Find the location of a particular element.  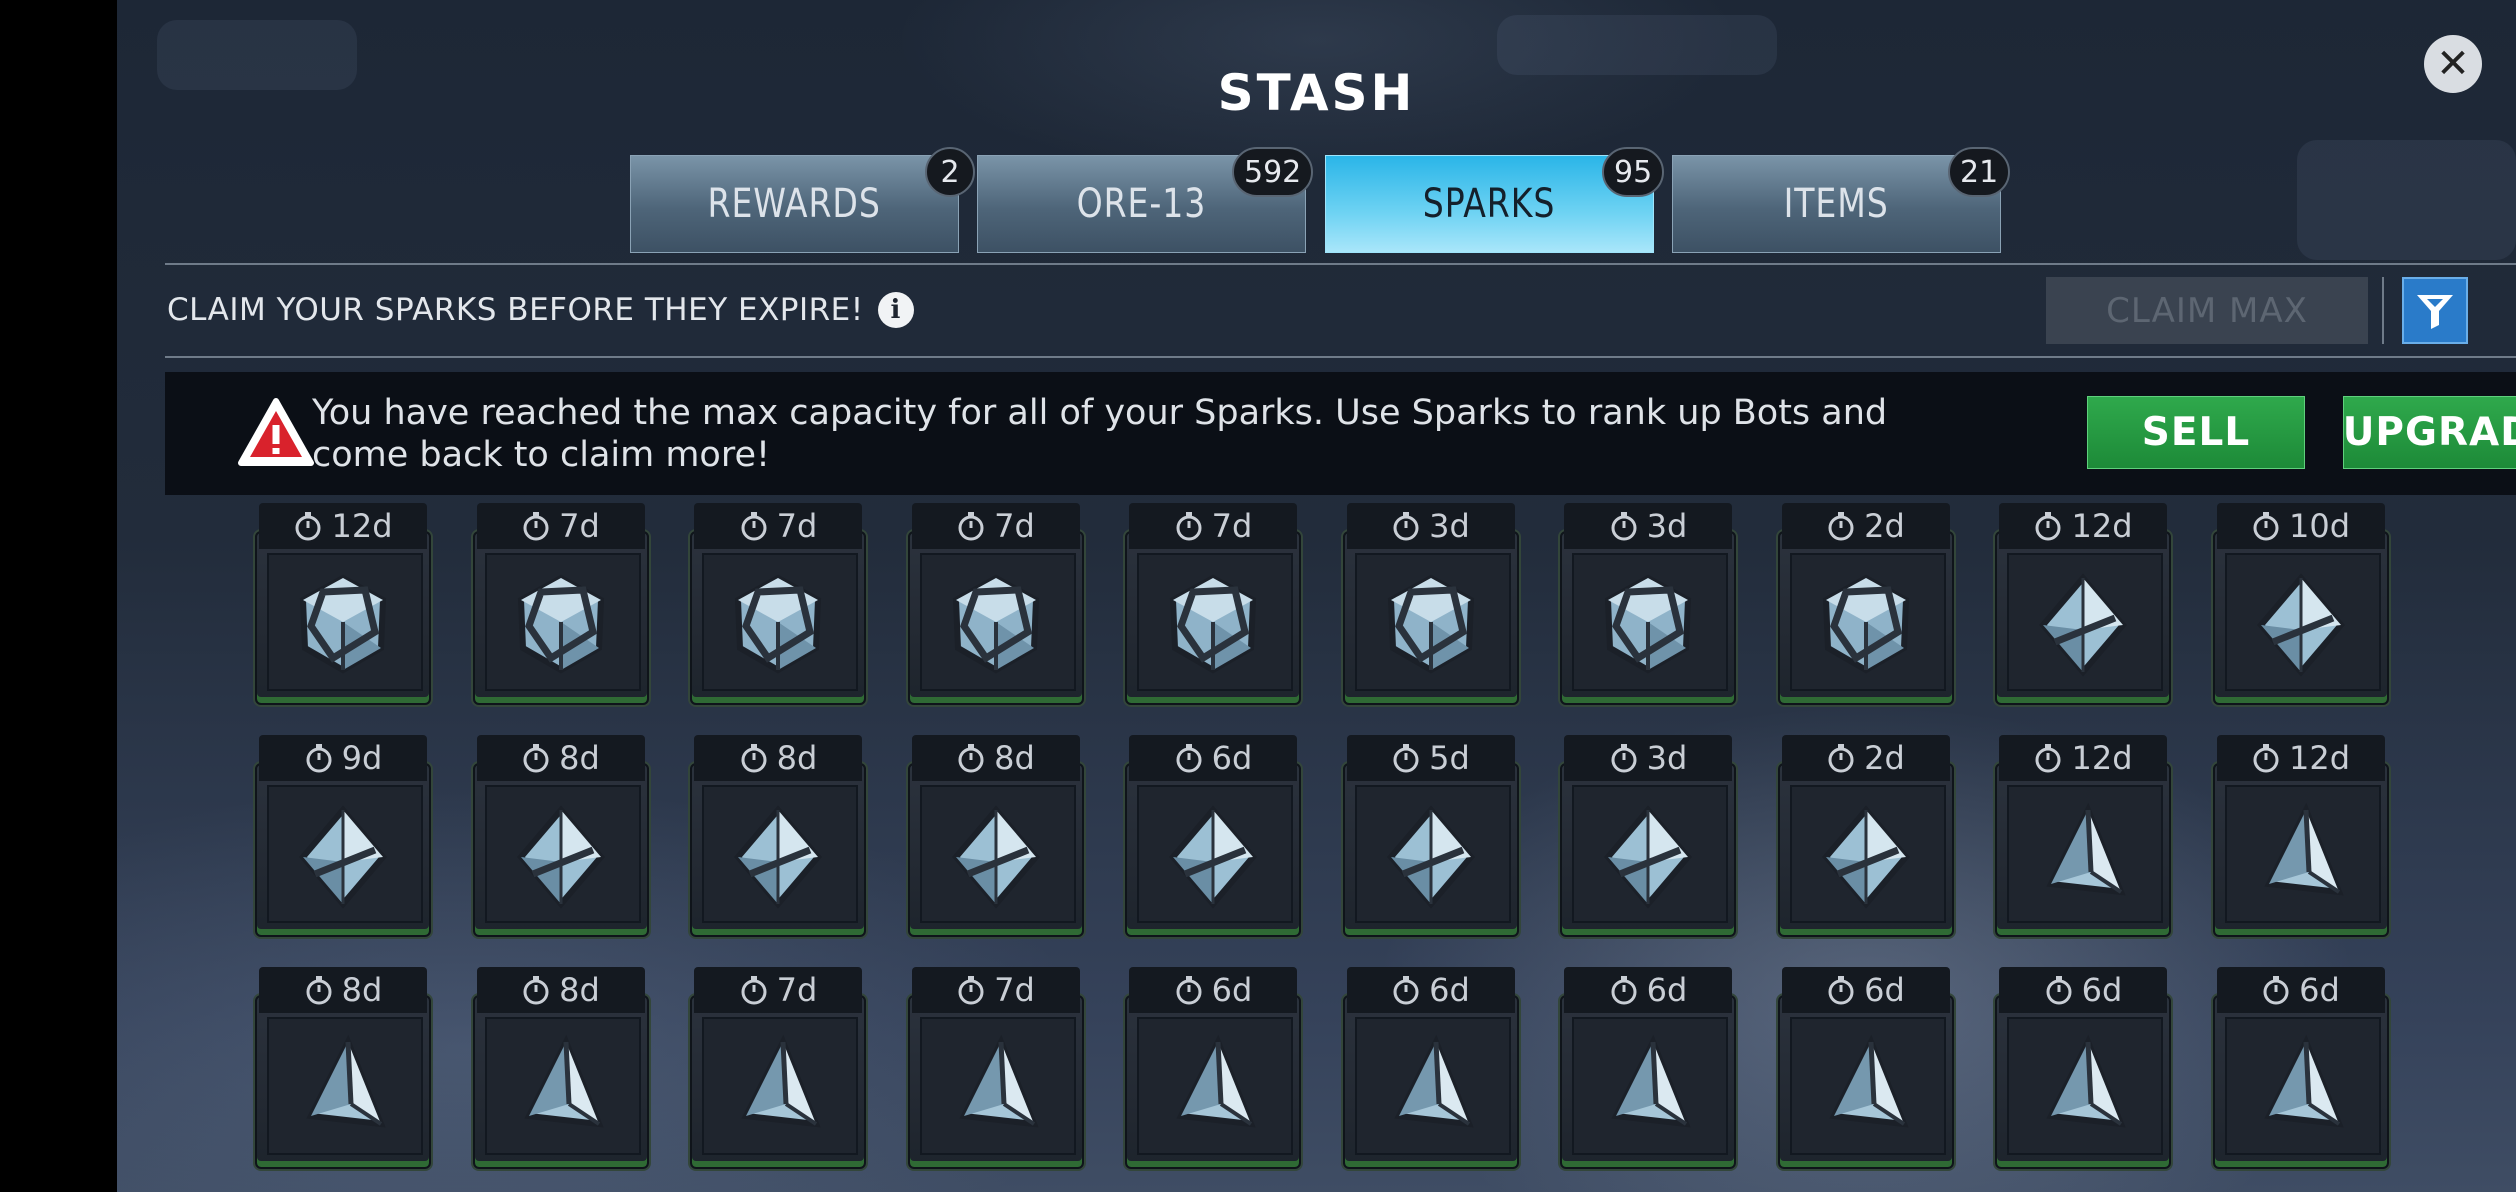

expiry-timer-text: 7d is located at coordinates (797, 990).